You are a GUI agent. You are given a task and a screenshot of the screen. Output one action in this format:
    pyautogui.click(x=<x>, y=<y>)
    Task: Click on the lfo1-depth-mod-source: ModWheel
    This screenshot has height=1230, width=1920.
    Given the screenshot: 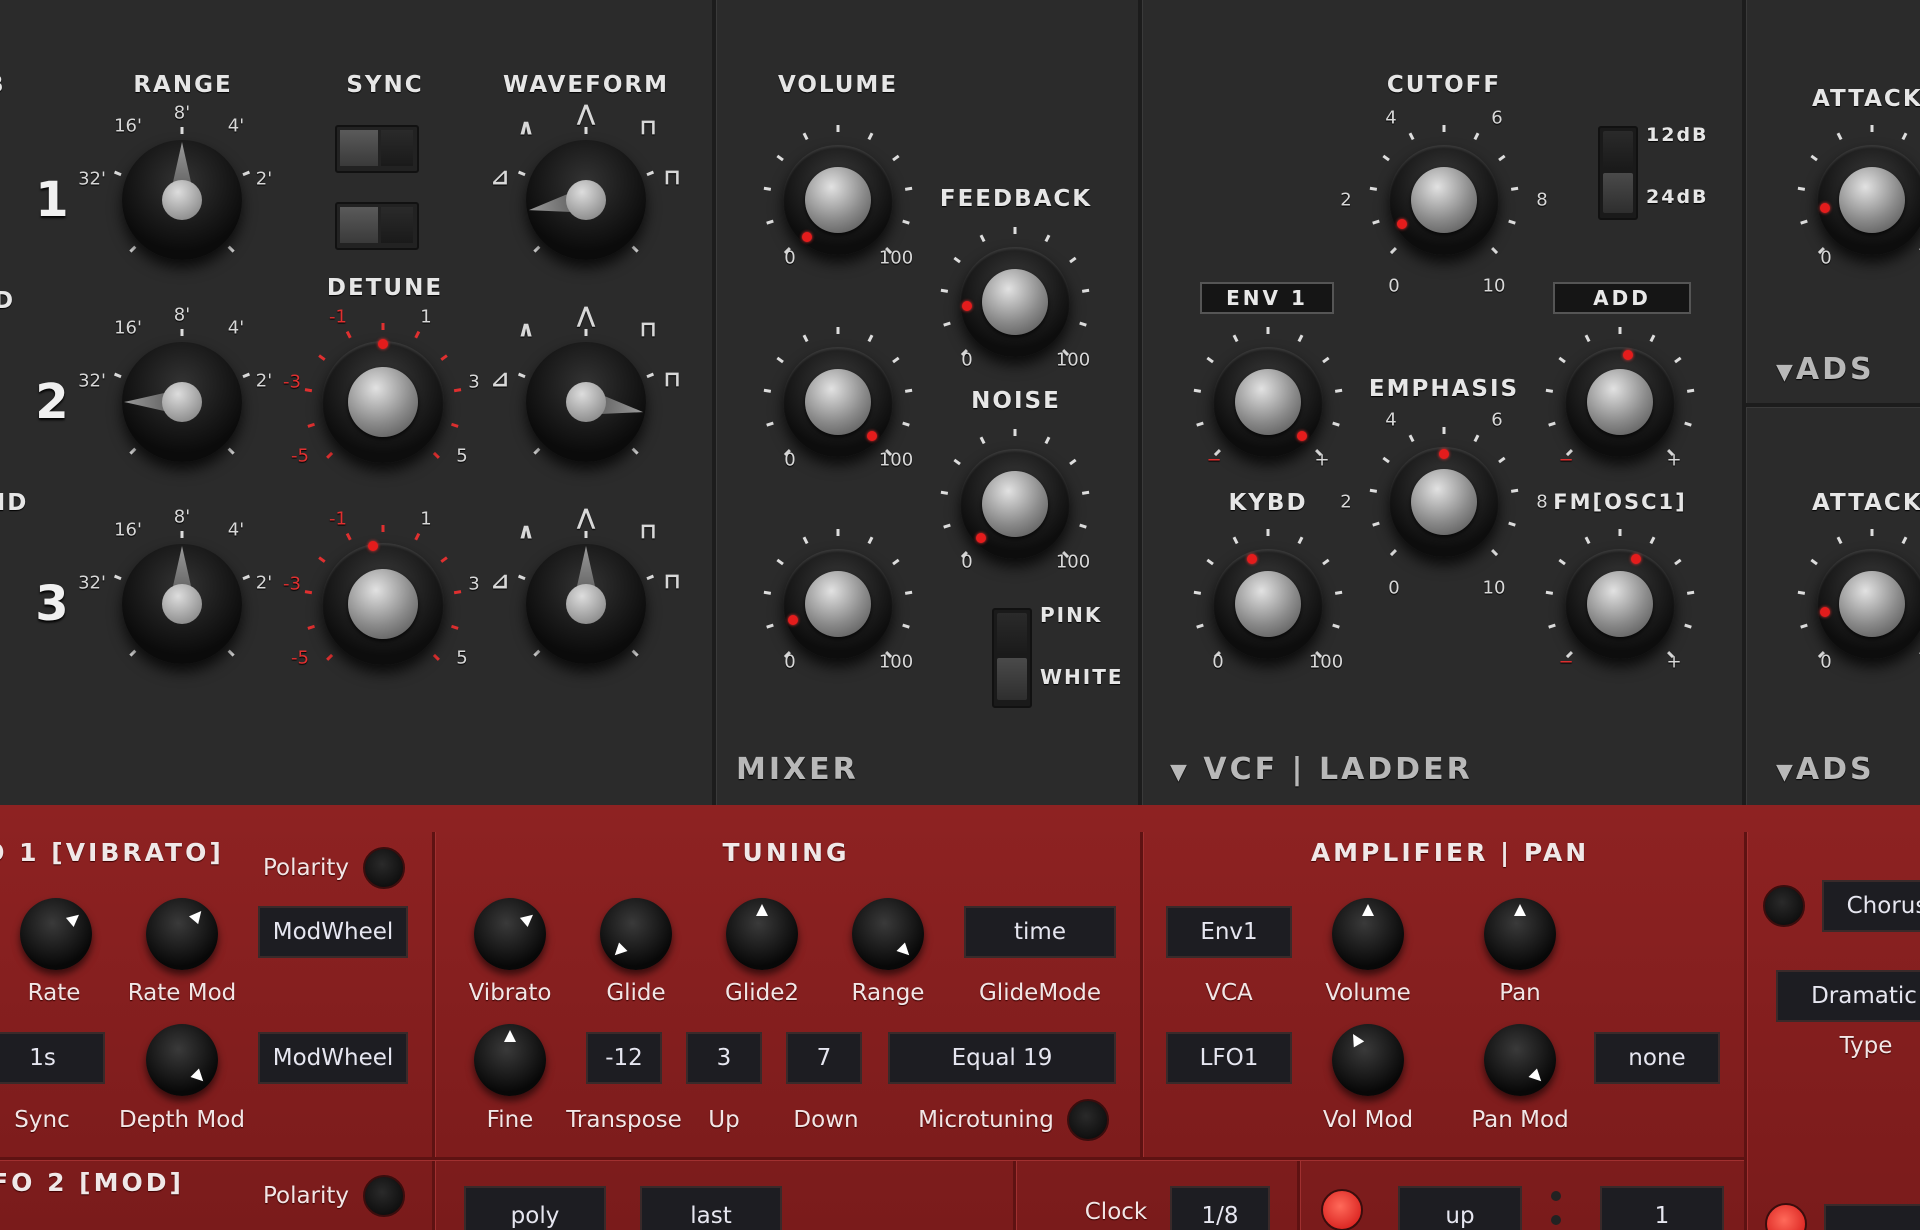 What is the action you would take?
    pyautogui.click(x=333, y=1058)
    